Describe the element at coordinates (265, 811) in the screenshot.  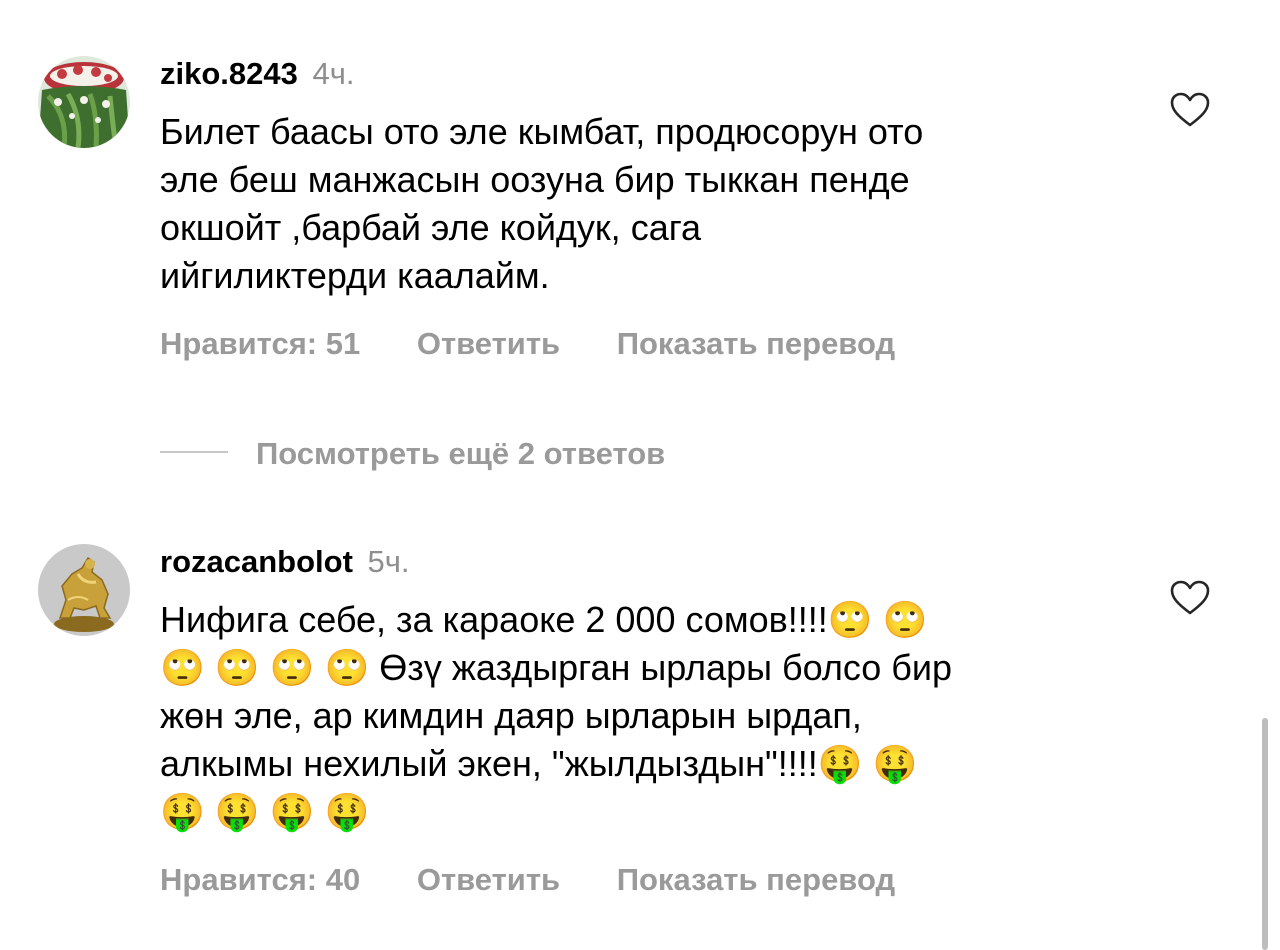
I see `comment-text-line: 🤑 🤑 🤑 🤑` at that location.